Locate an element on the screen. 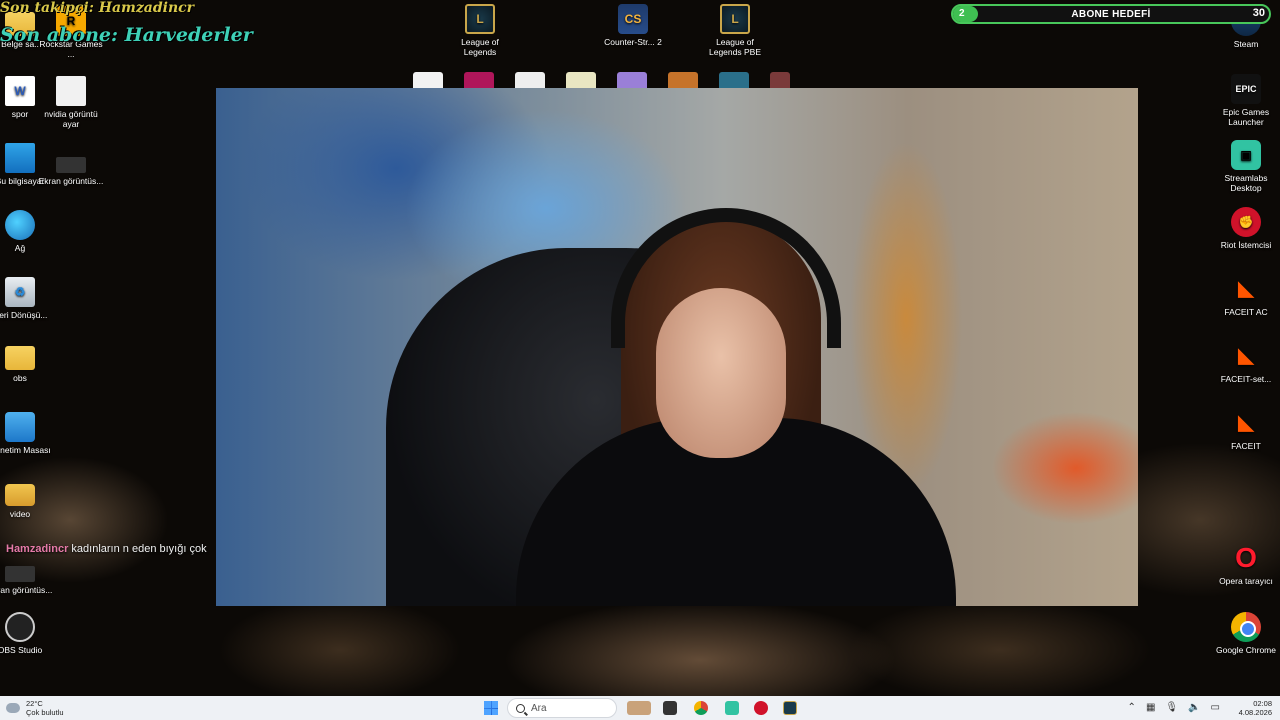 Image resolution: width=1280 pixels, height=720 pixels. faceit-ac-icon: ◣ is located at coordinates (1246, 289).